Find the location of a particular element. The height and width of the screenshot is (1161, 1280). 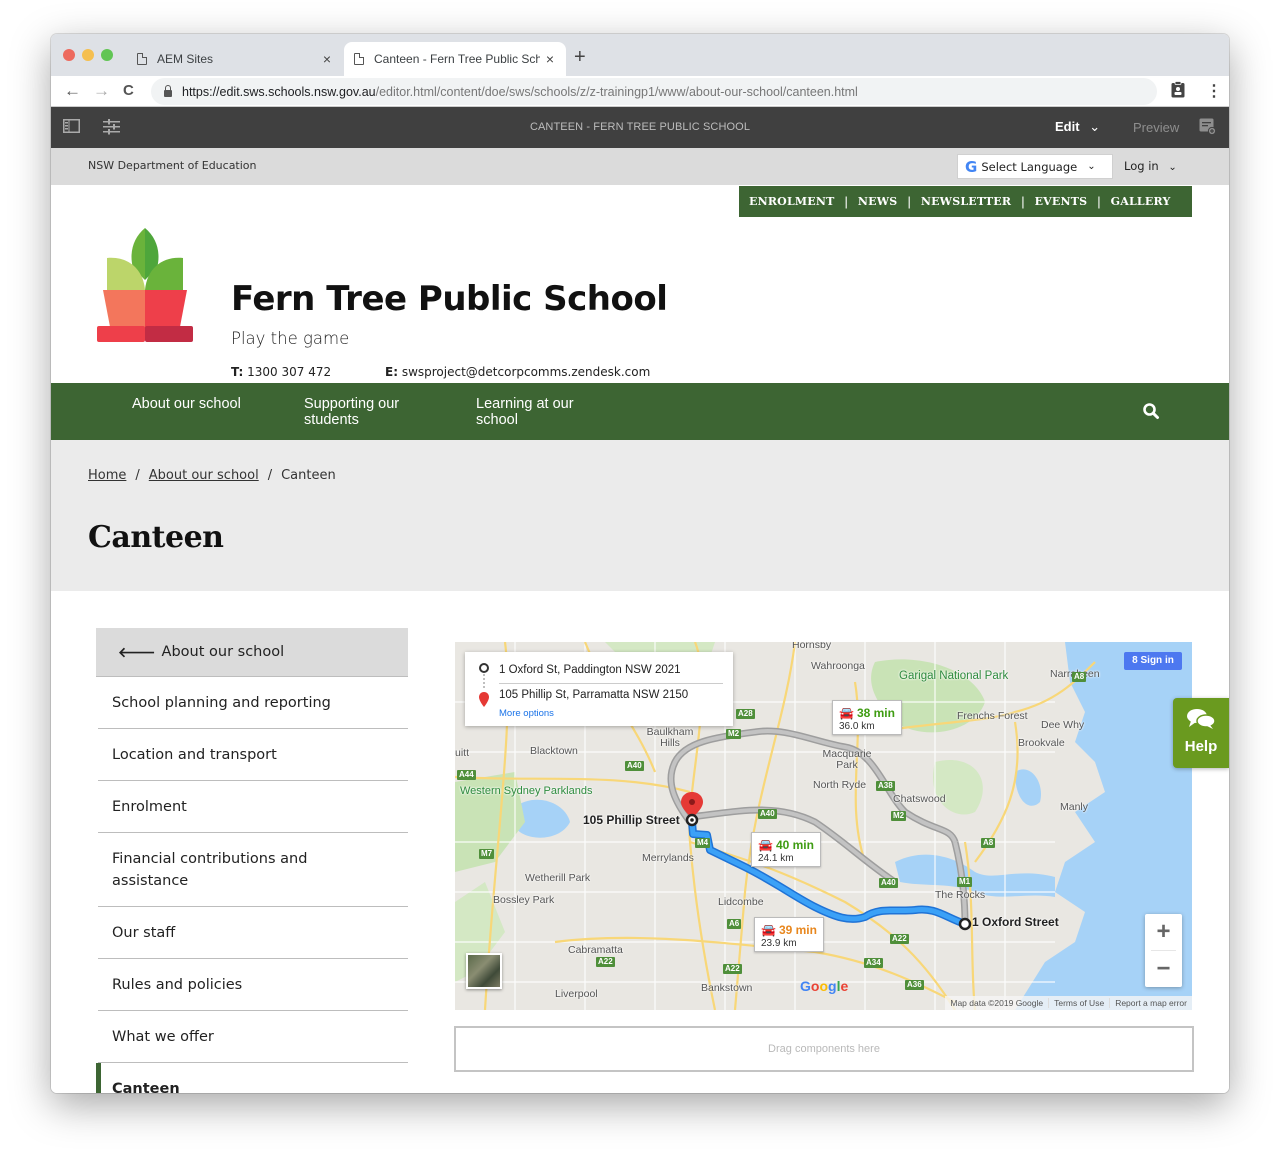

road-shield: A8 is located at coordinates (988, 843).